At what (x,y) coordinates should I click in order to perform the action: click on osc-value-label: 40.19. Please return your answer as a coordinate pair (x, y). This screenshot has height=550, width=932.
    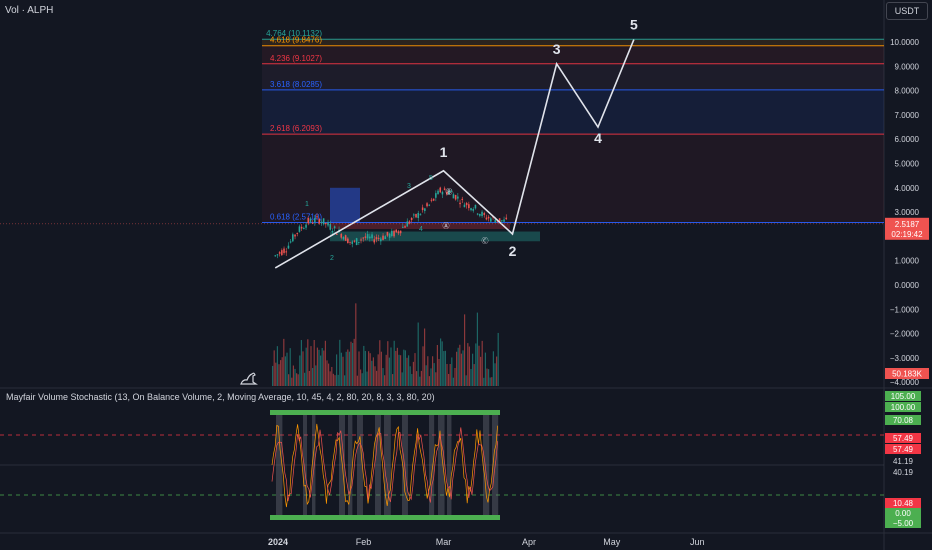
    Looking at the image, I should click on (903, 472).